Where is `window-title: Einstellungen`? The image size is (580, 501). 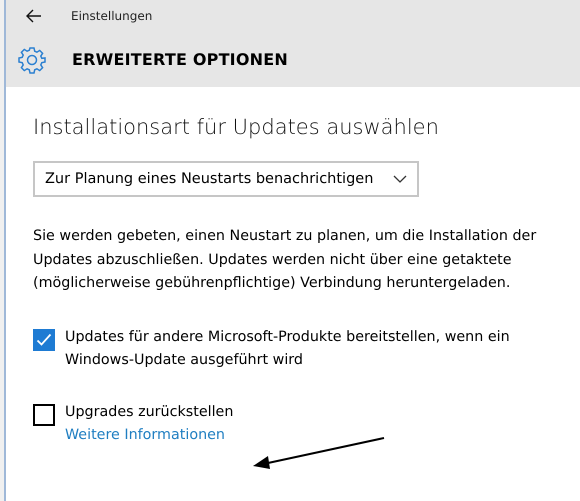
window-title: Einstellungen is located at coordinates (111, 16).